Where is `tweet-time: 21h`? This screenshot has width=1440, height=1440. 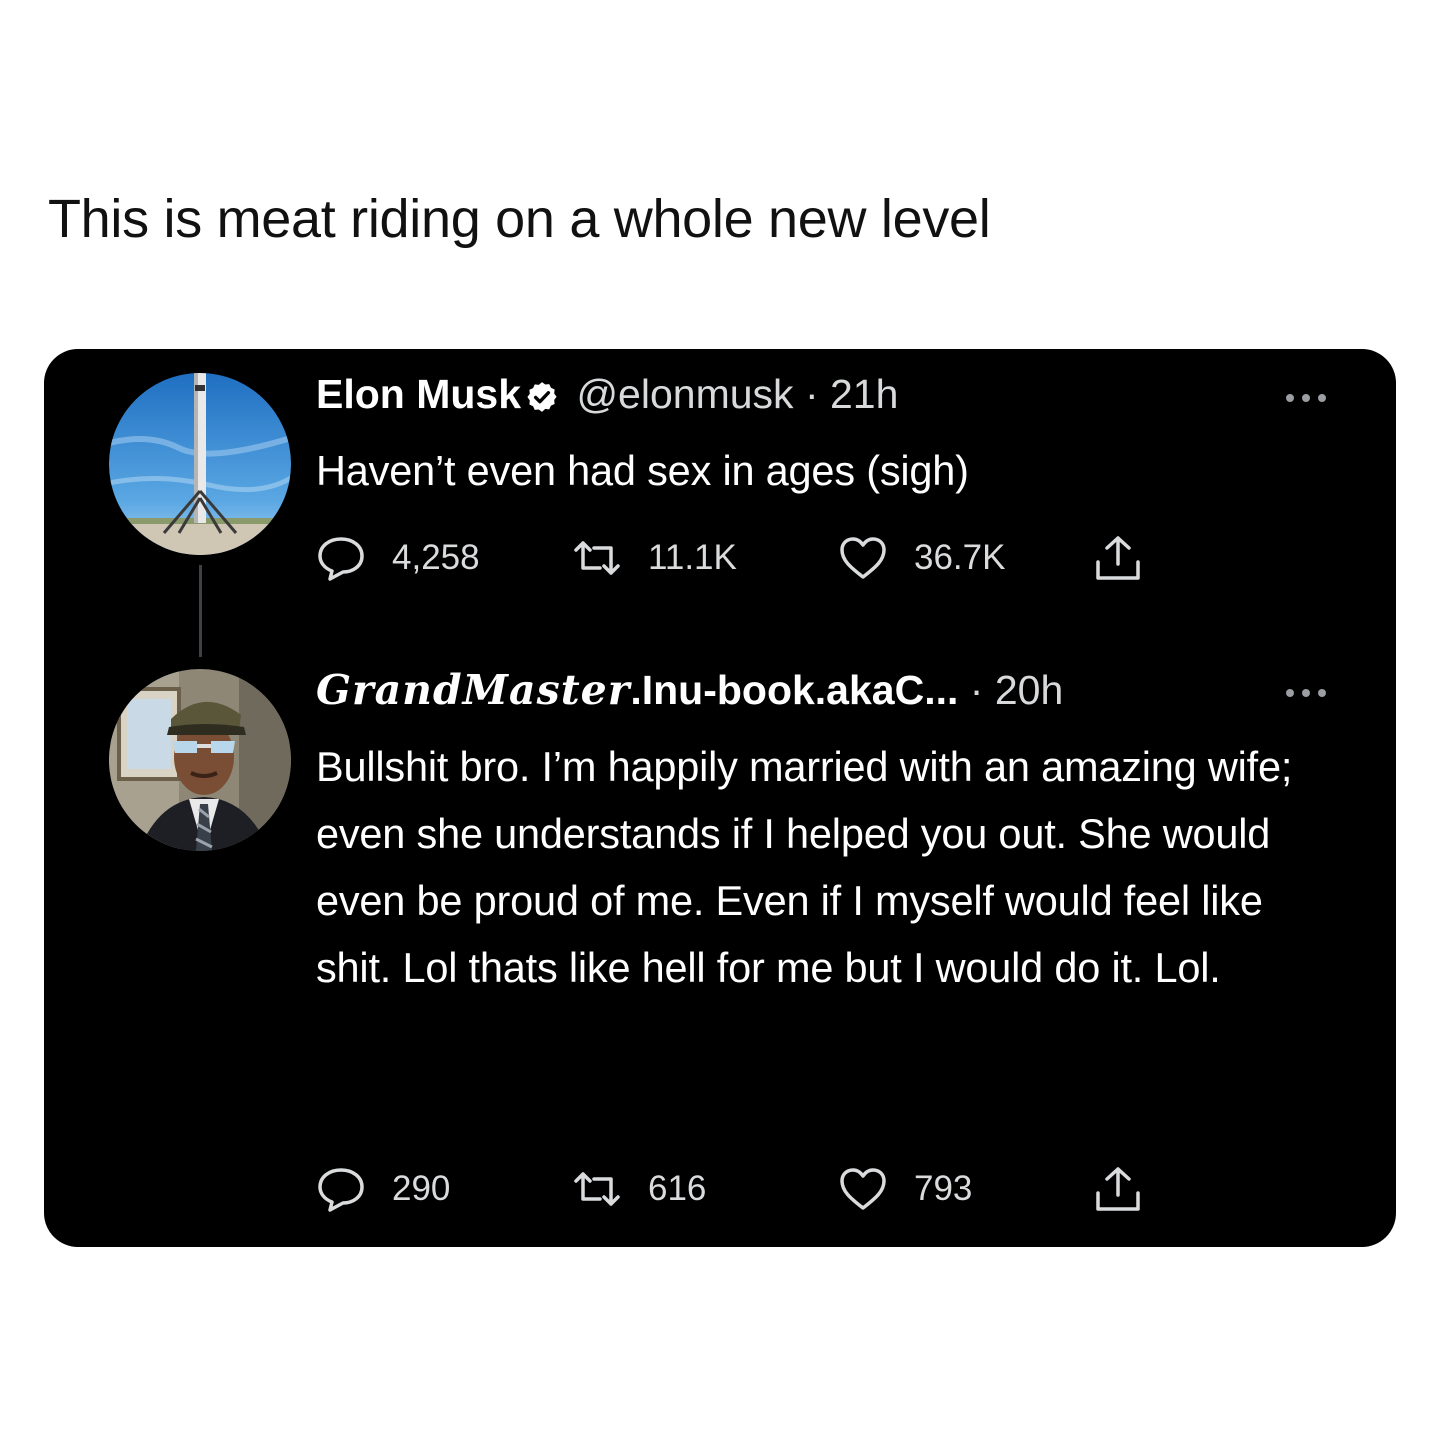
tweet-time: 21h is located at coordinates (864, 394).